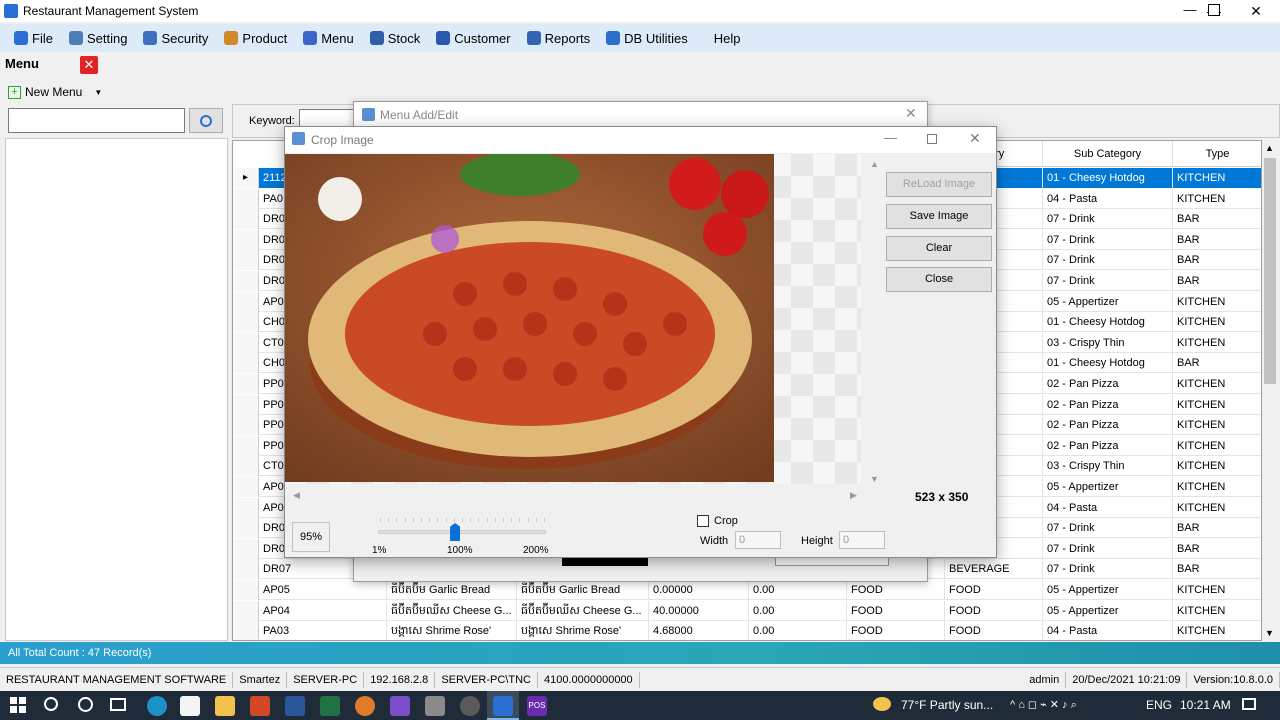  Describe the element at coordinates (699, 630) in the screenshot. I see `cell-price: 4.68000` at that location.